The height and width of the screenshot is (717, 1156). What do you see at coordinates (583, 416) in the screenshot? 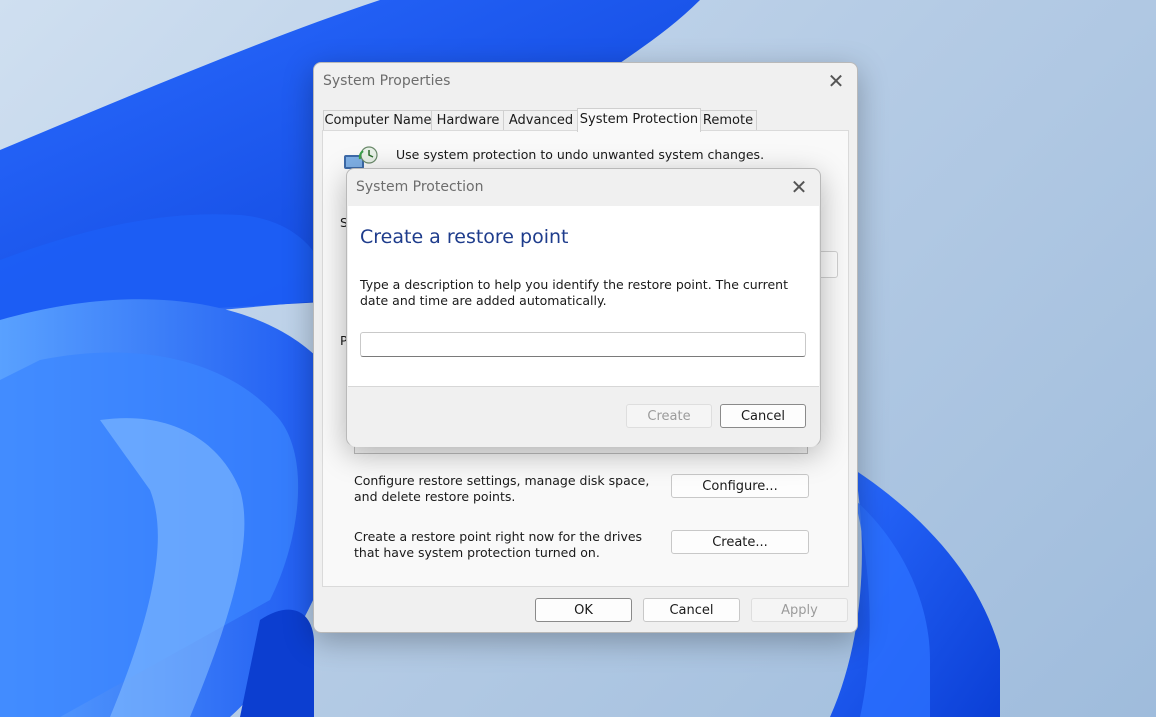
I see `dialog-footer: Create Cancel` at bounding box center [583, 416].